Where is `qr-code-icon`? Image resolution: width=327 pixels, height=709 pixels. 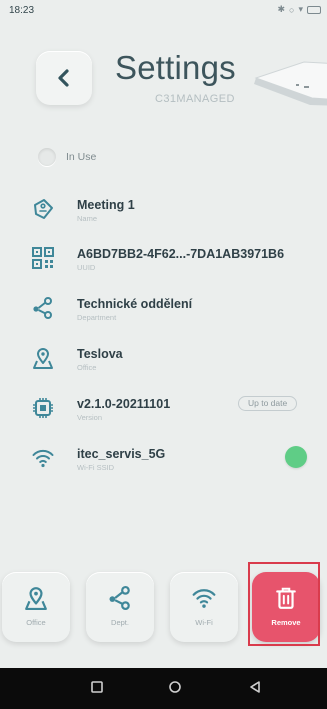
qr-code-icon is located at coordinates (43, 258).